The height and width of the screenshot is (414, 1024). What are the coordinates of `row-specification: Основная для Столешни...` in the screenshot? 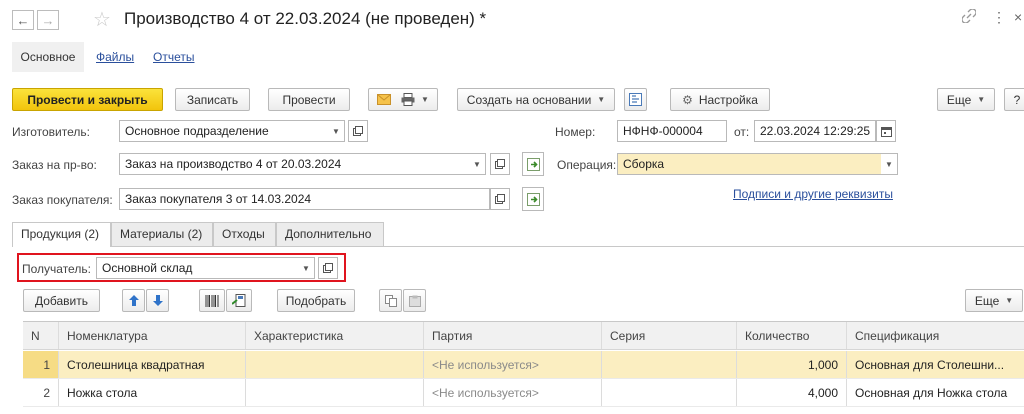 It's located at (935, 364).